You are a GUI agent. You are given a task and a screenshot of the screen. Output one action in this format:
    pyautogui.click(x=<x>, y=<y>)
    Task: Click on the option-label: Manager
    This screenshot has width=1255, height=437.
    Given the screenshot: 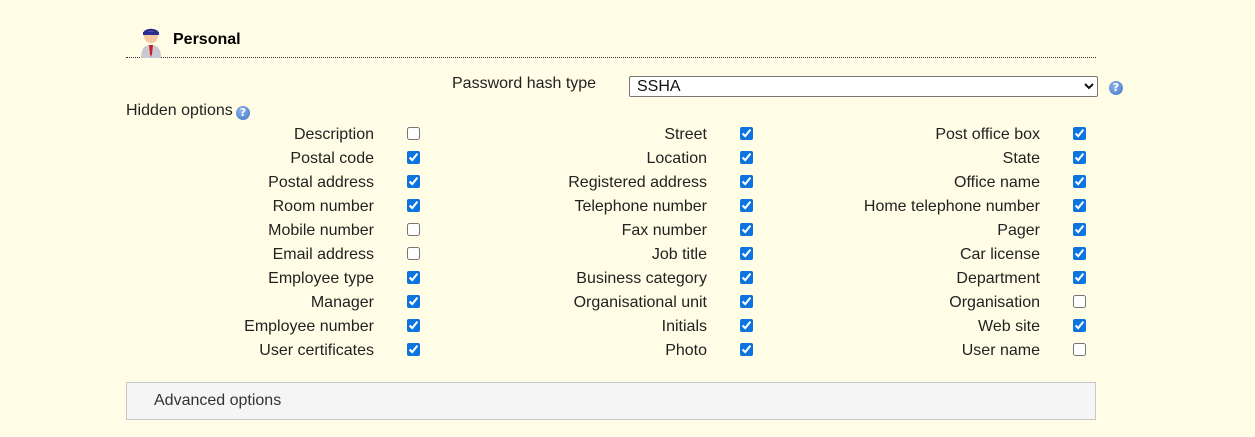 What is the action you would take?
    pyautogui.click(x=342, y=302)
    